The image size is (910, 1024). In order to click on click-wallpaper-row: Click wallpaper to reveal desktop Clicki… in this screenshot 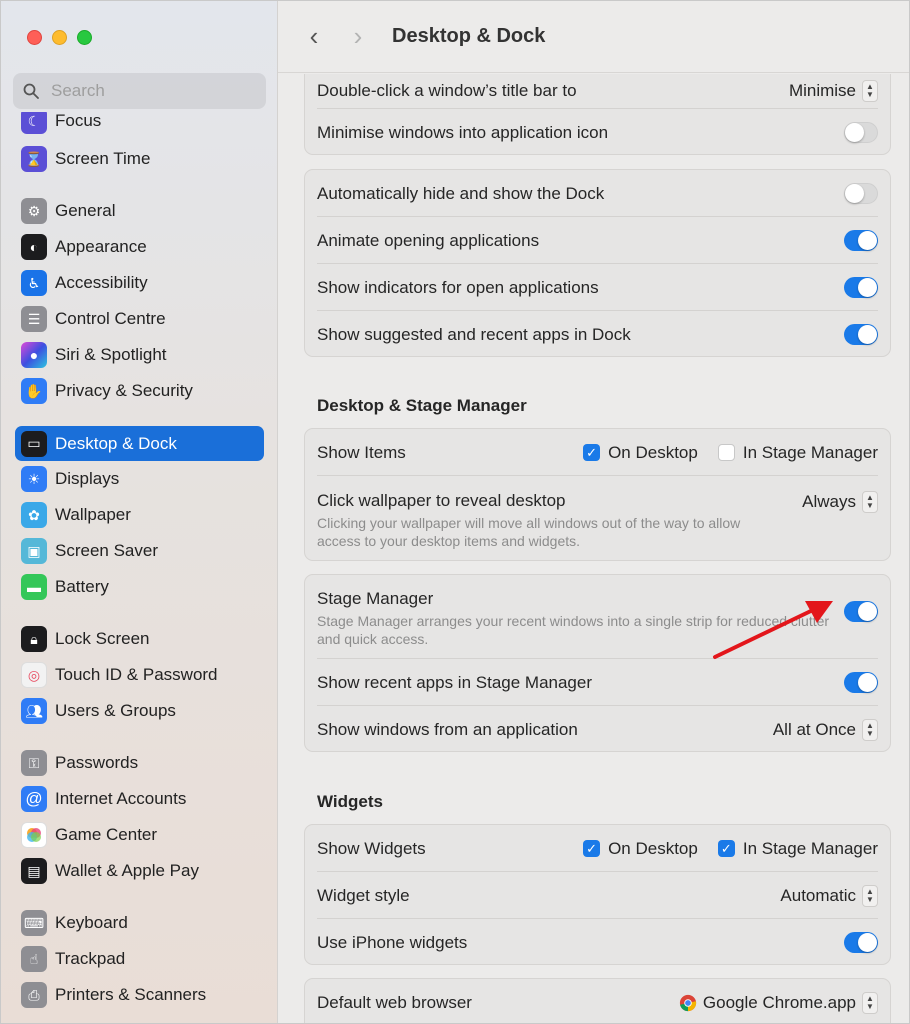, I will do `click(597, 519)`.